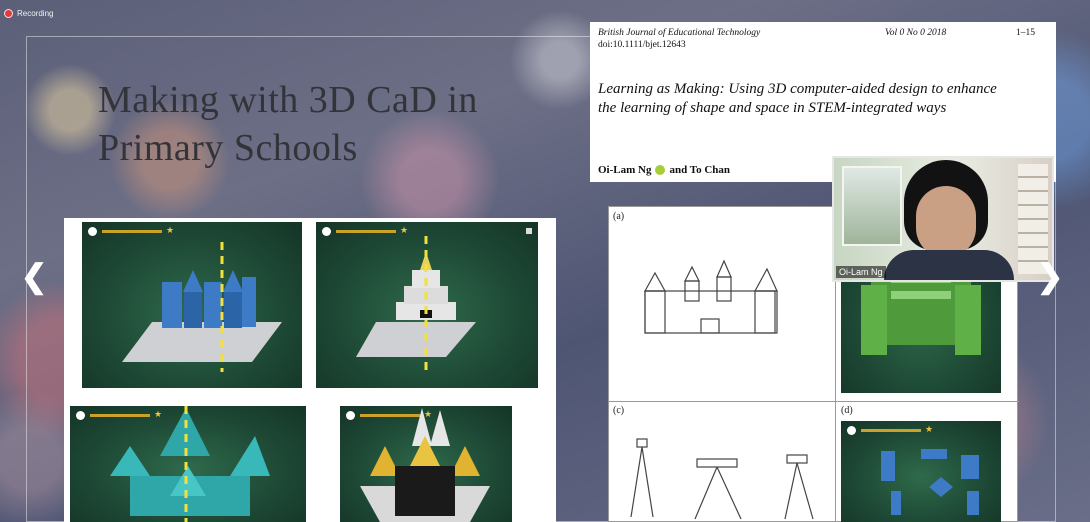 This screenshot has width=1090, height=522. I want to click on sketch-c, so click(722, 479).